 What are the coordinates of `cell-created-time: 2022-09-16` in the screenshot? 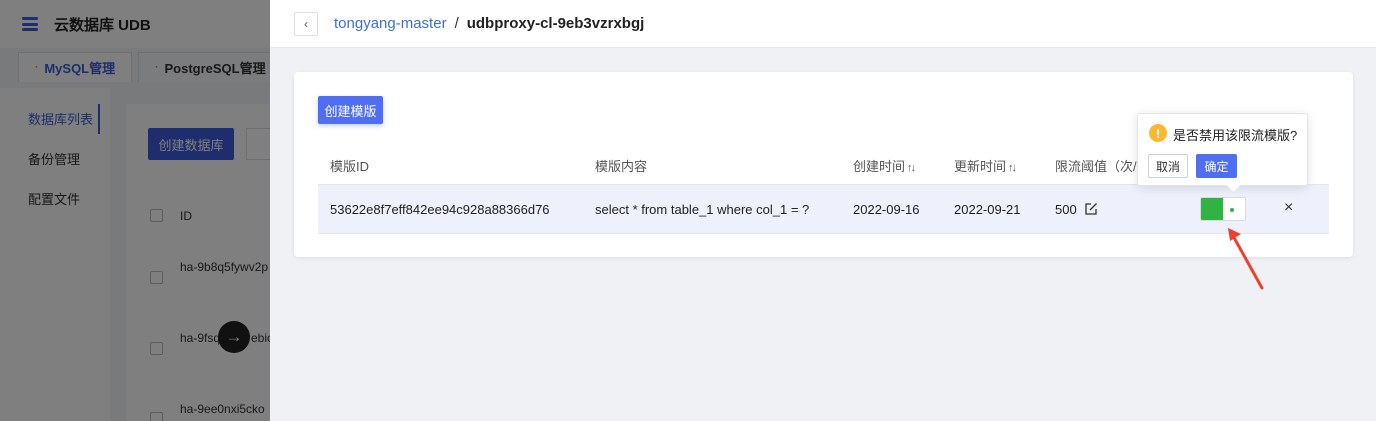 It's located at (886, 209).